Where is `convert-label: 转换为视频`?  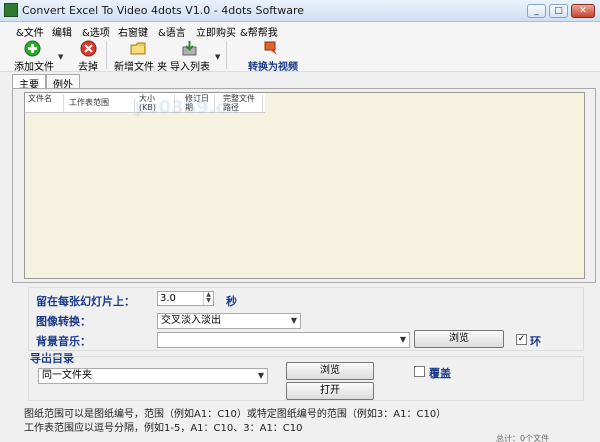 convert-label: 转换为视频 is located at coordinates (273, 67).